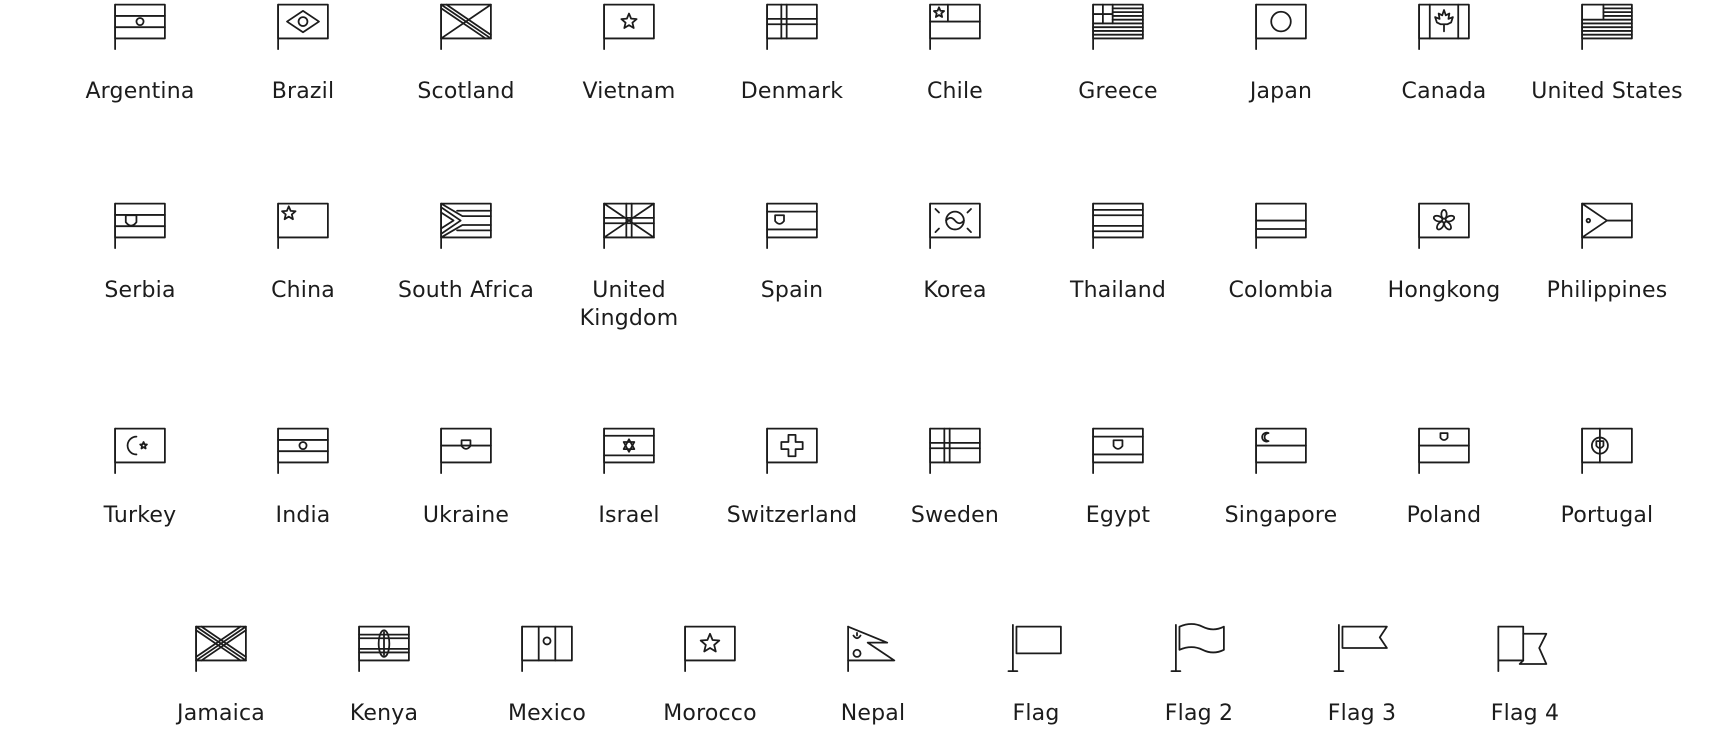  Describe the element at coordinates (547, 713) in the screenshot. I see `flag-label: Mexico` at that location.